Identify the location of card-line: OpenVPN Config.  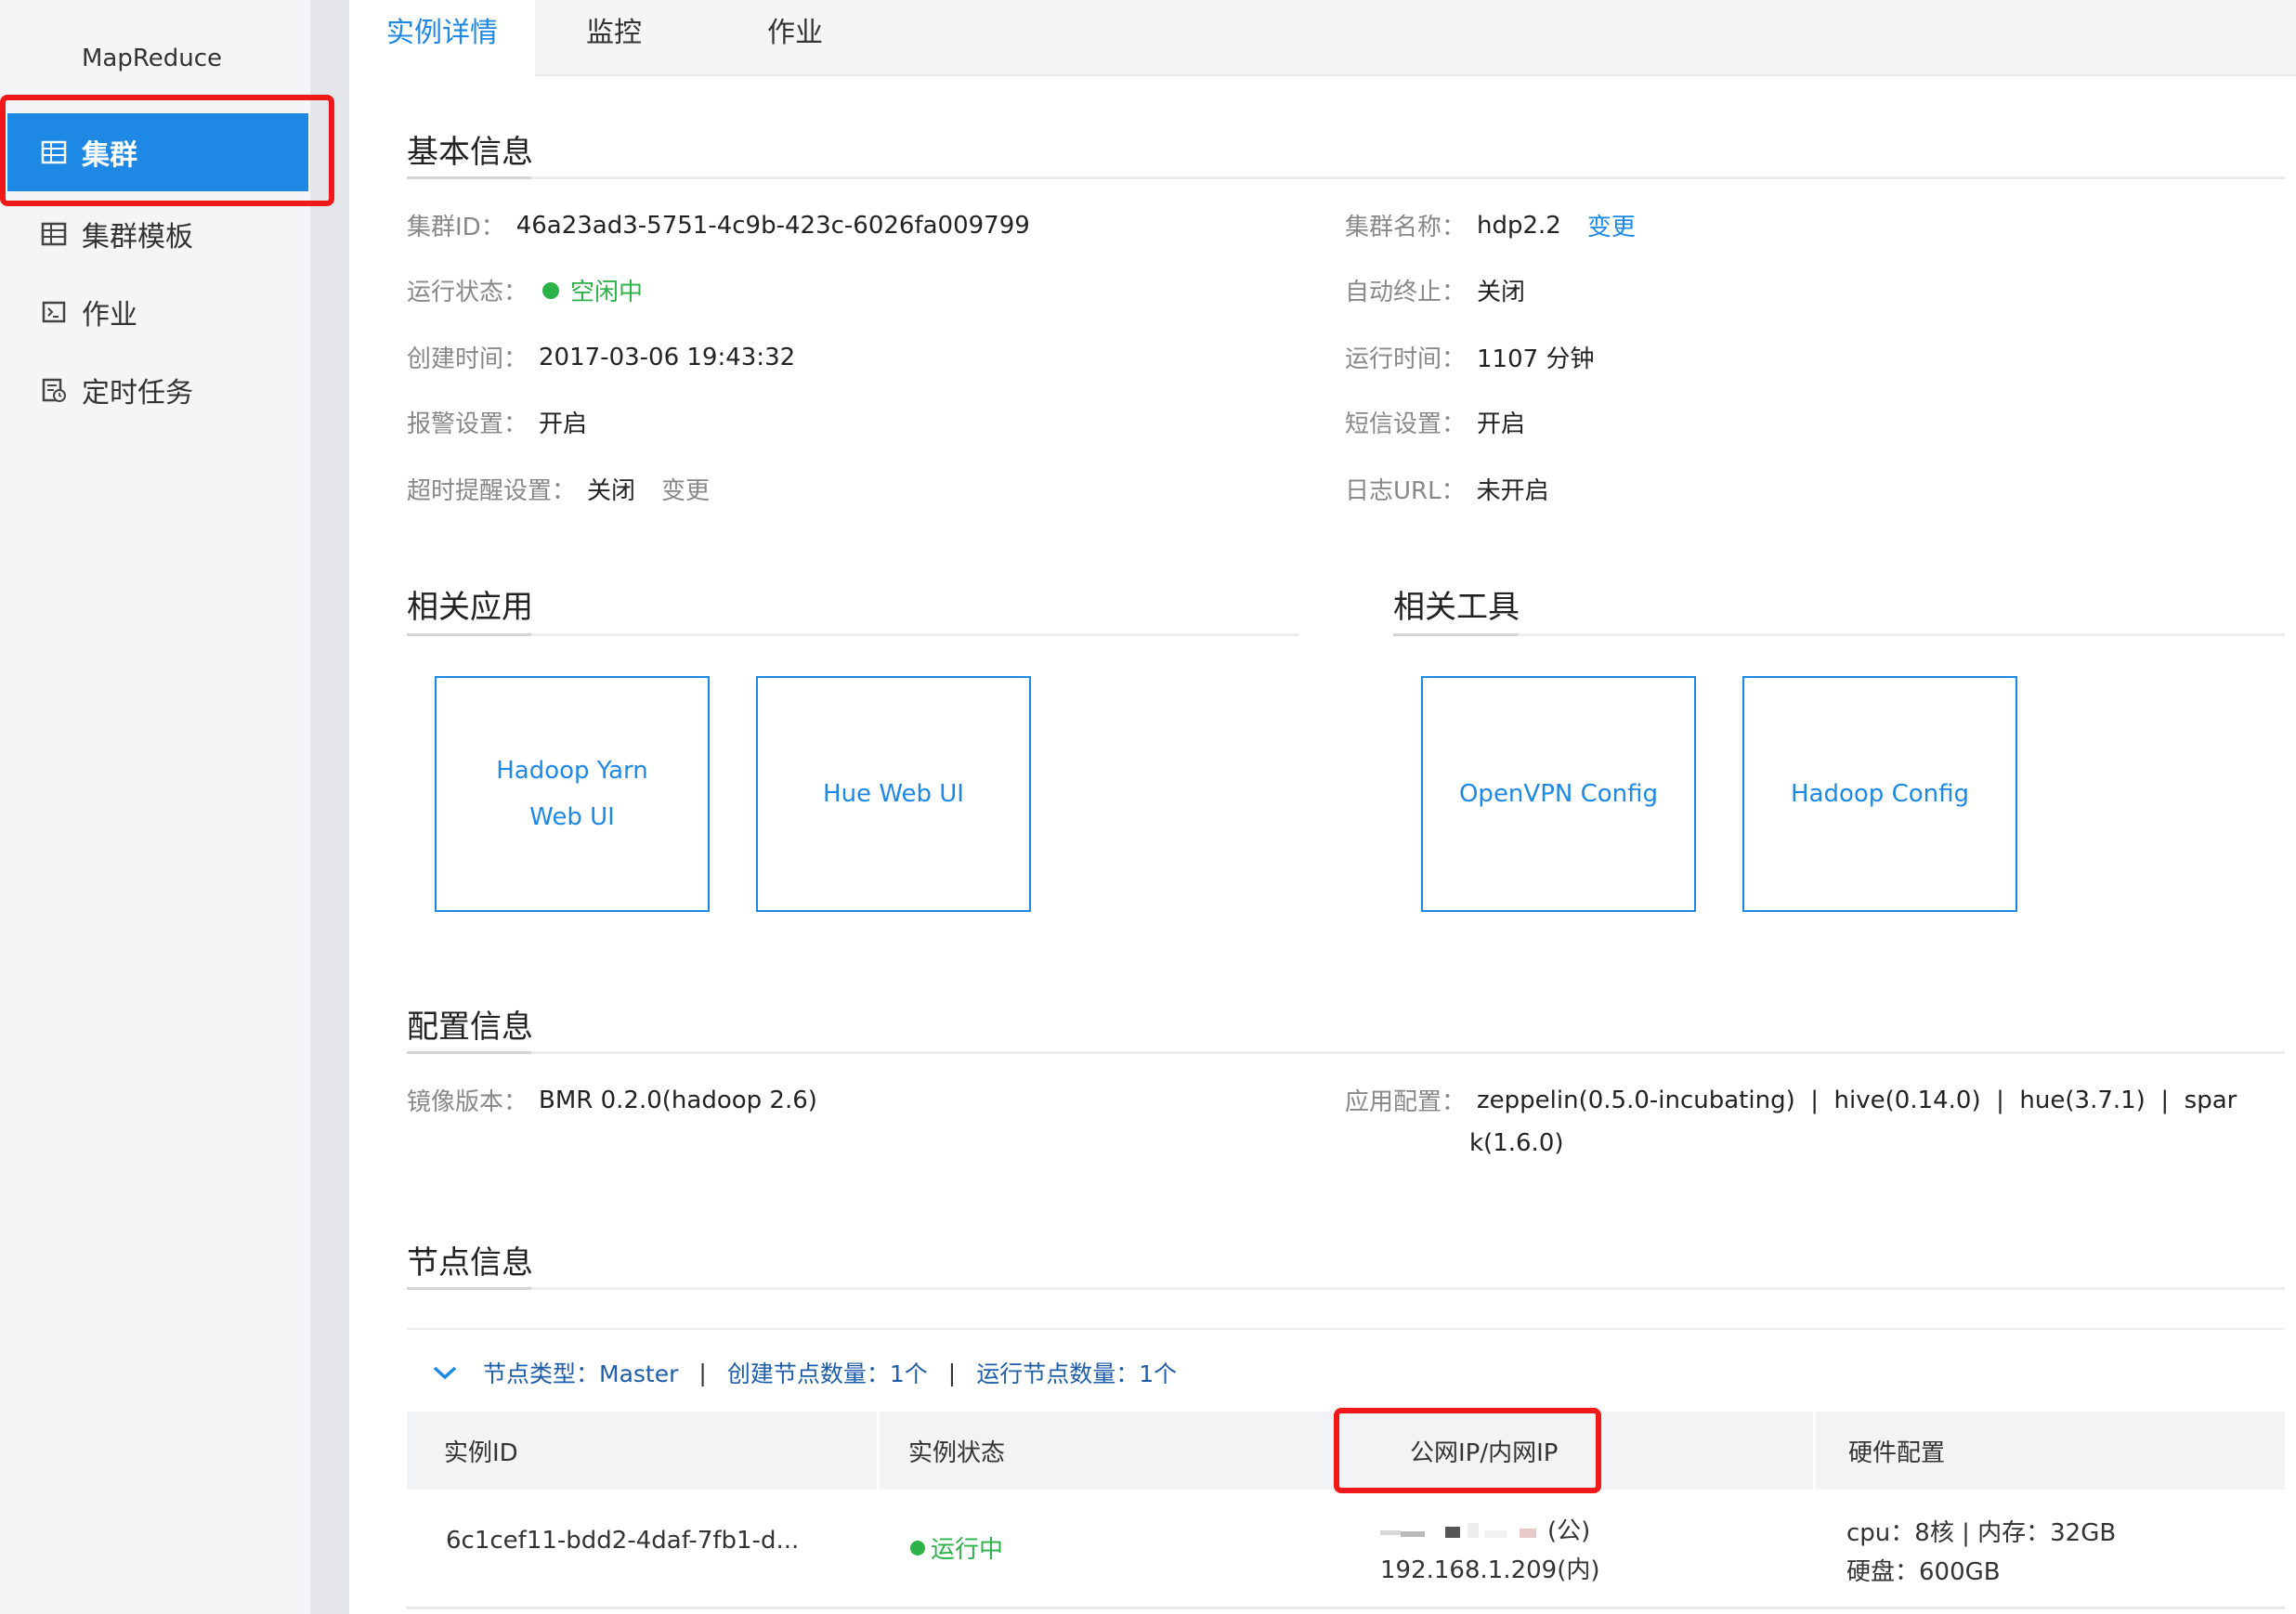
(1558, 794).